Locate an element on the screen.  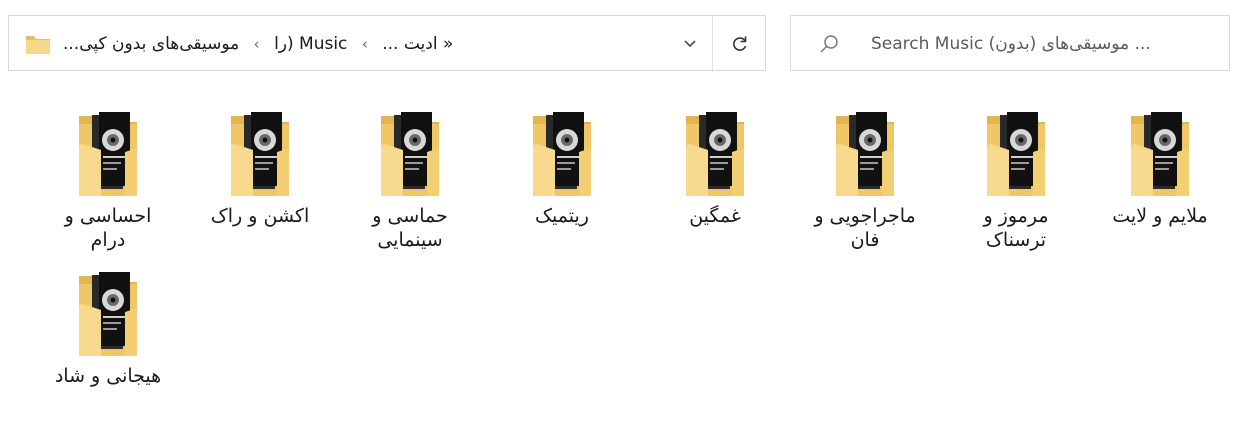
refresh-icon is located at coordinates (739, 43).